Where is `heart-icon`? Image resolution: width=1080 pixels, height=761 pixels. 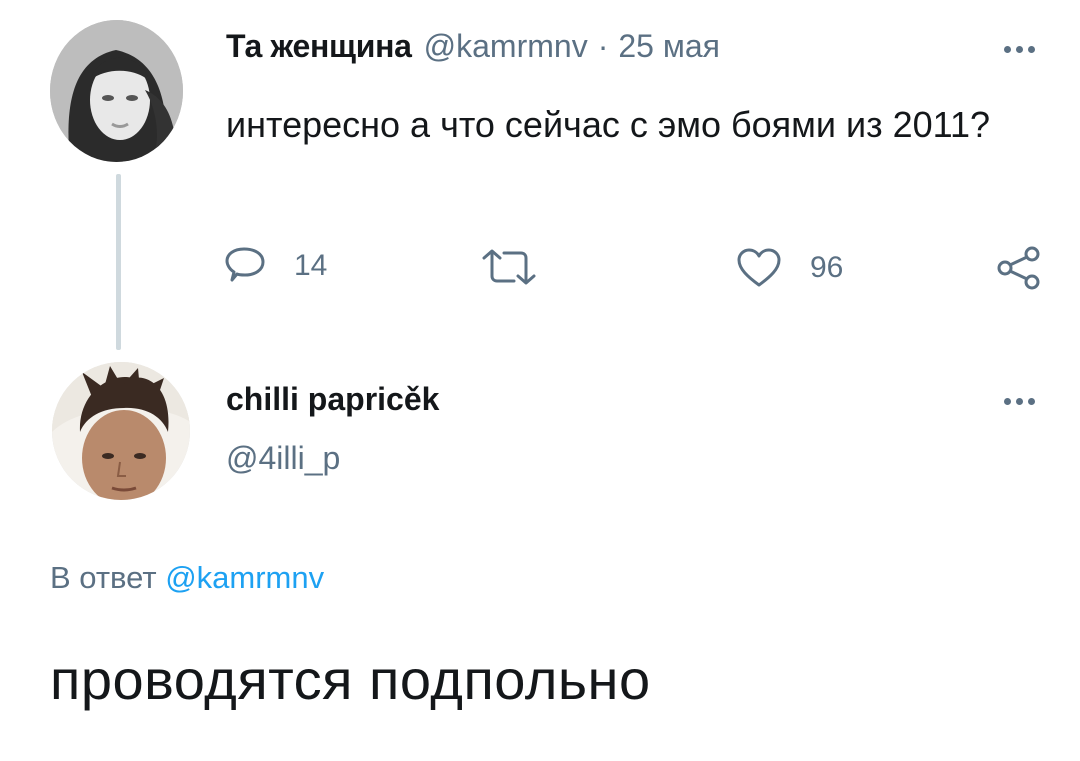 heart-icon is located at coordinates (759, 267).